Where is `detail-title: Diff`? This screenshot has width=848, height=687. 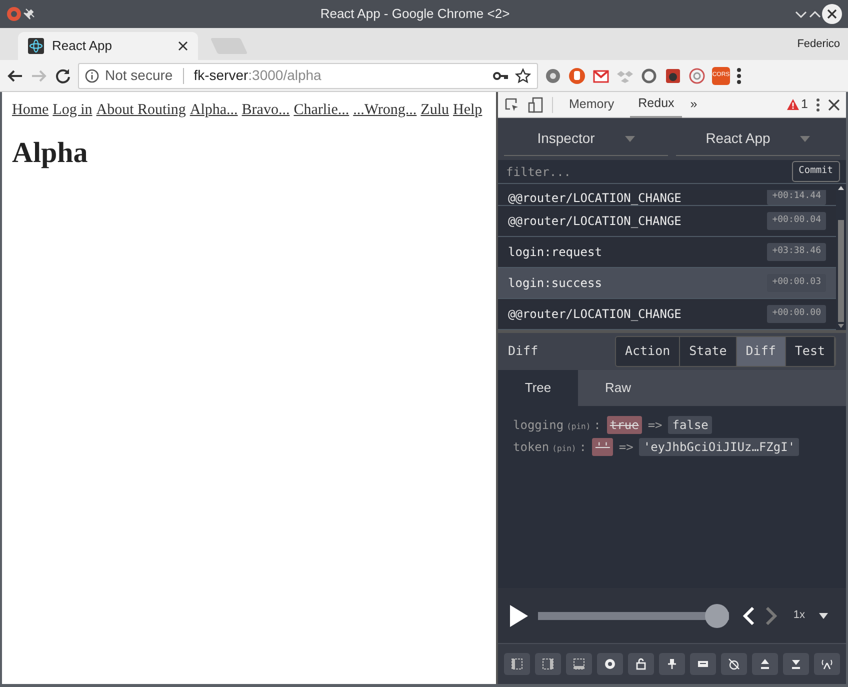
detail-title: Diff is located at coordinates (523, 351).